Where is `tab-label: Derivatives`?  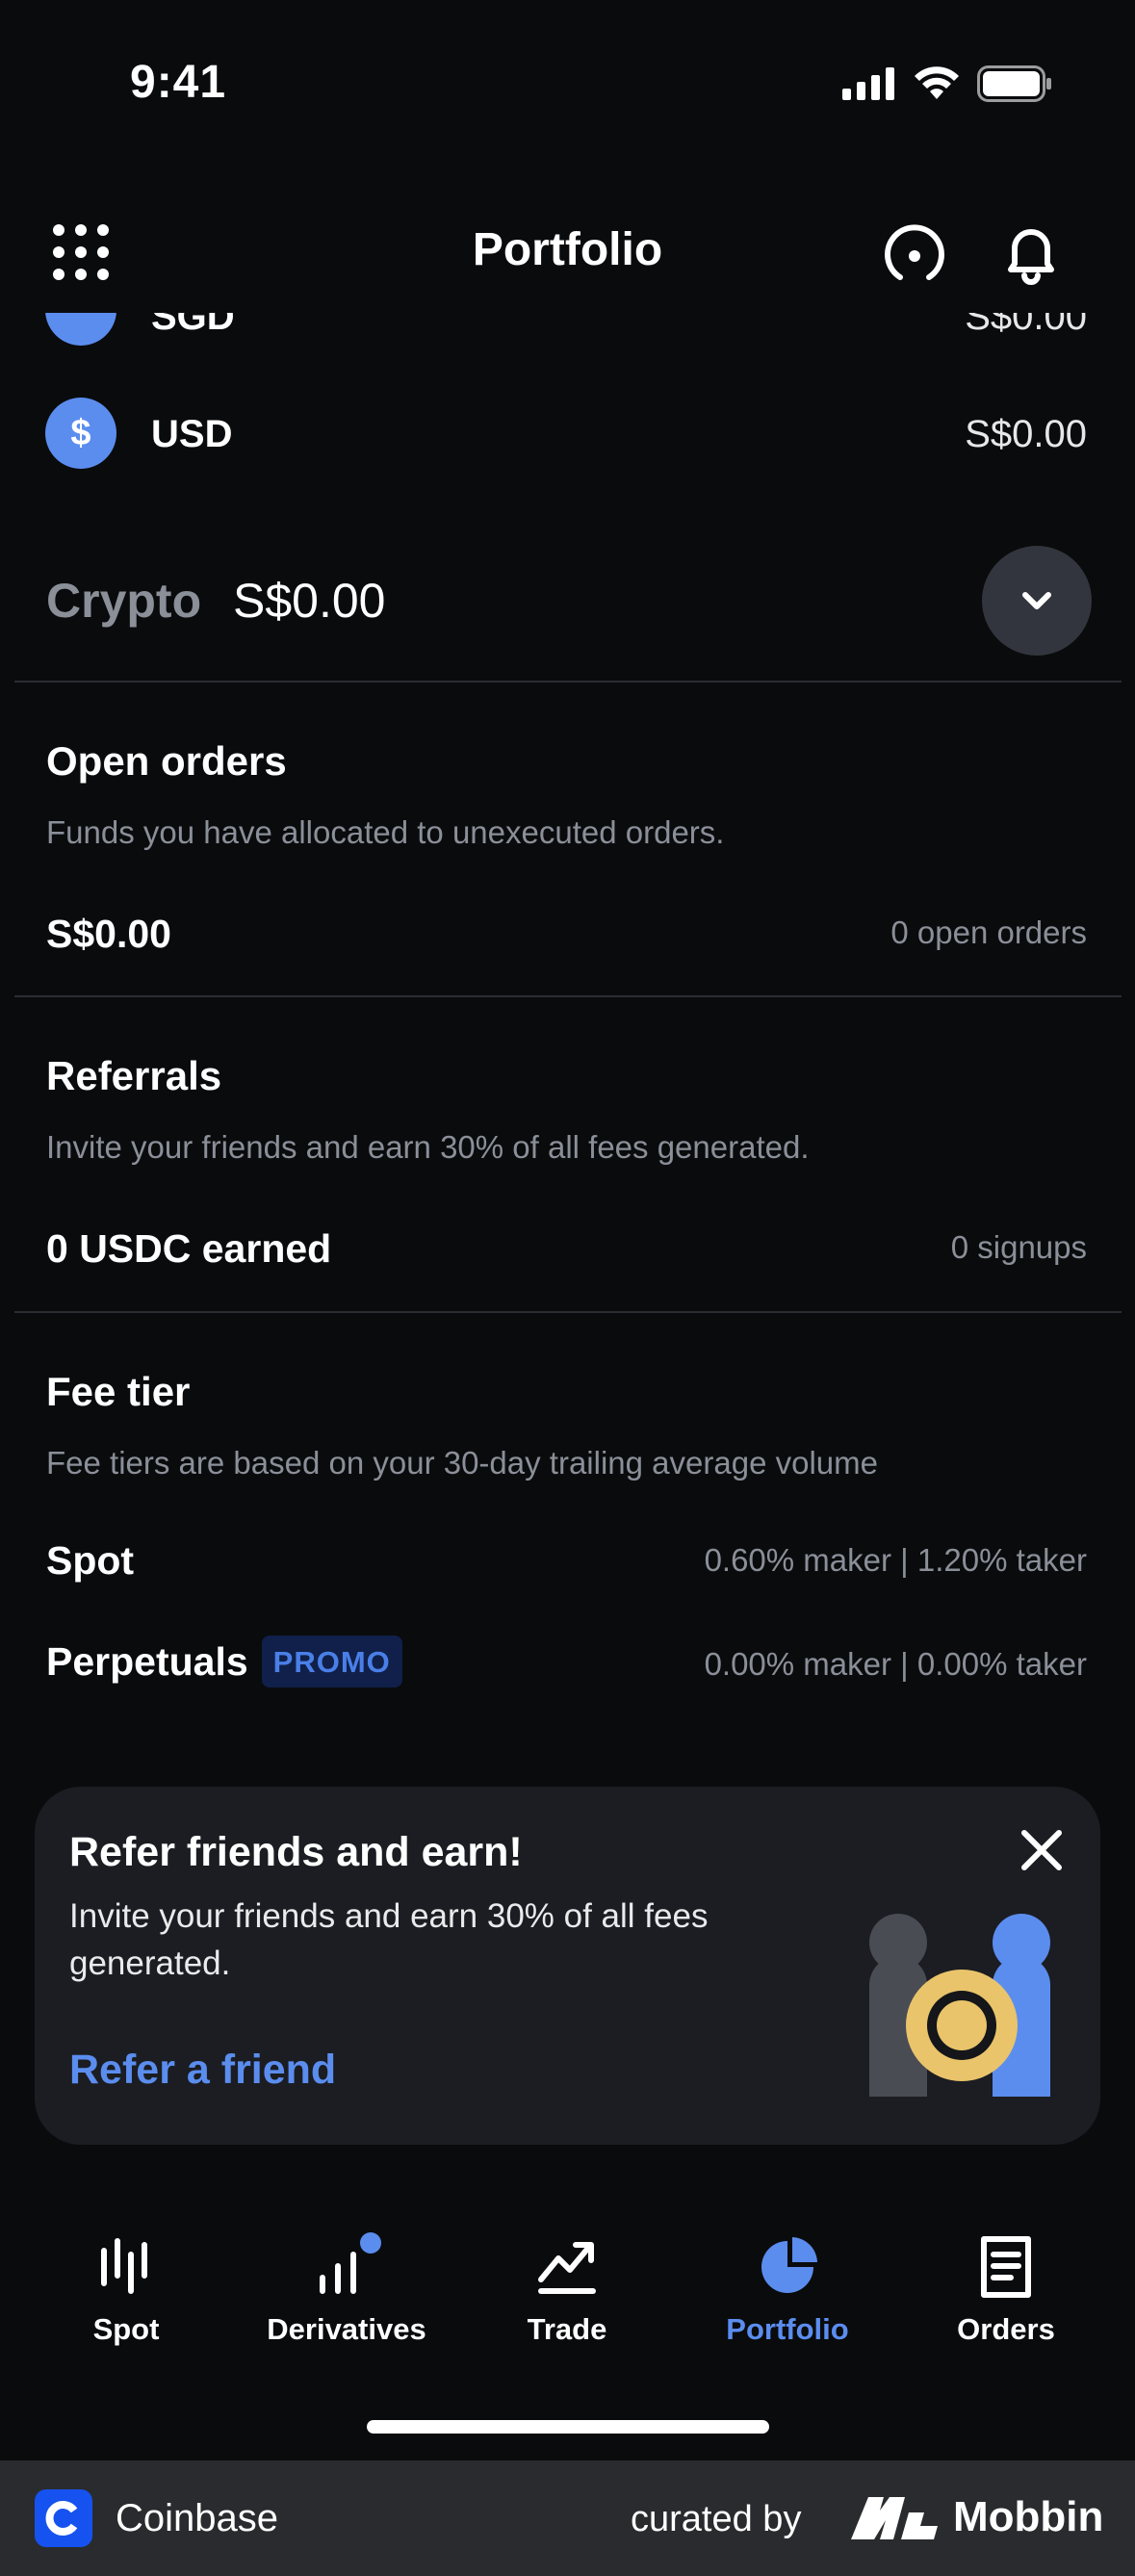
tab-label: Derivatives is located at coordinates (346, 2329).